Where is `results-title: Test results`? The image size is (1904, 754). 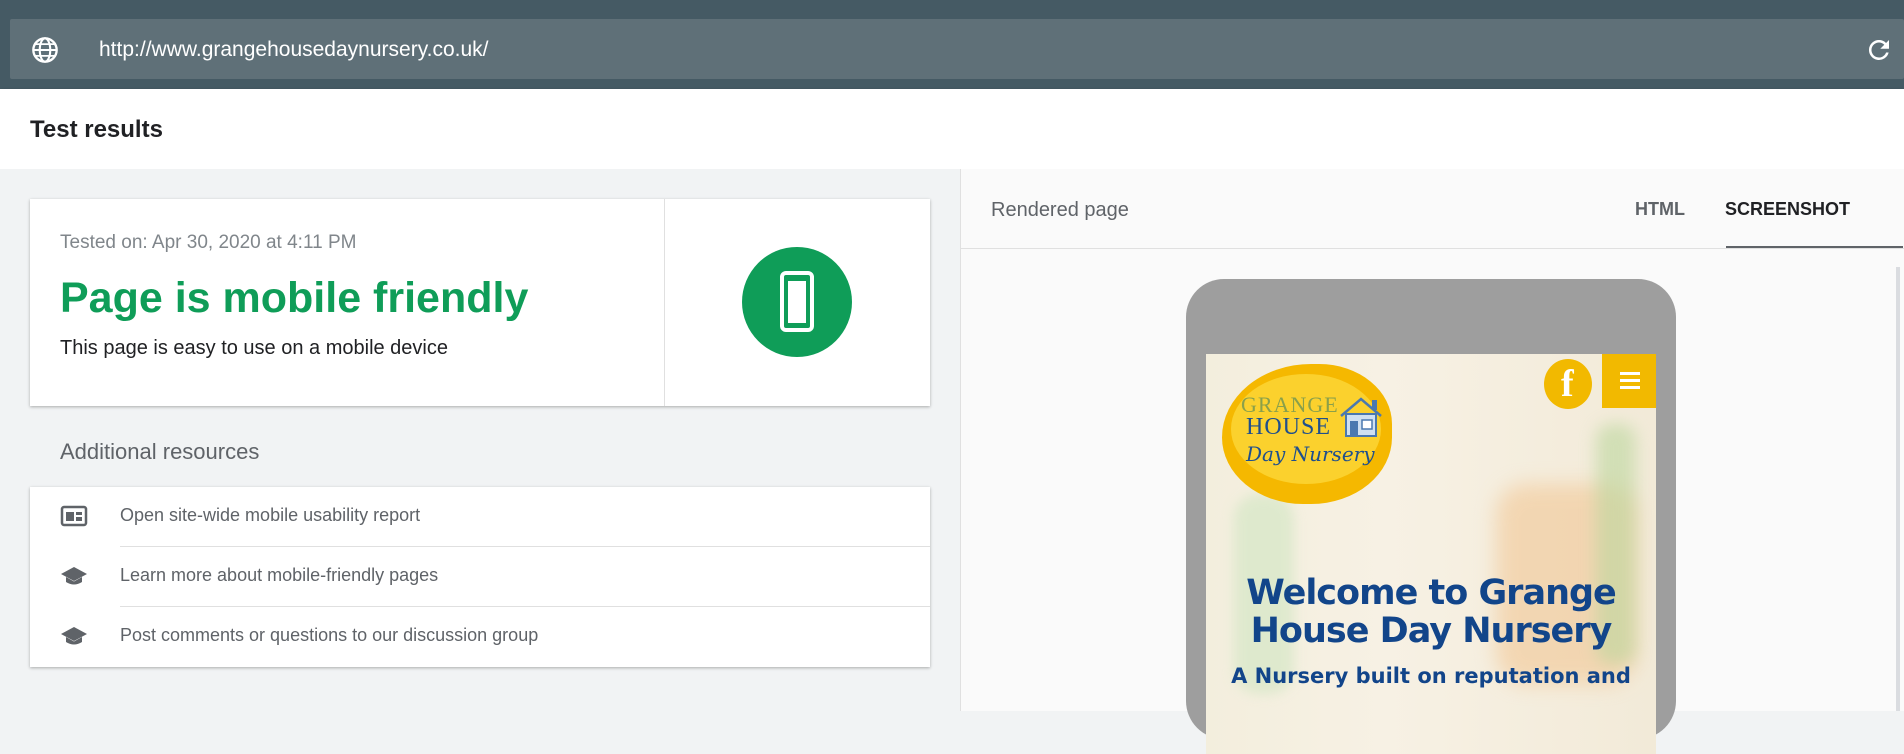 results-title: Test results is located at coordinates (96, 129).